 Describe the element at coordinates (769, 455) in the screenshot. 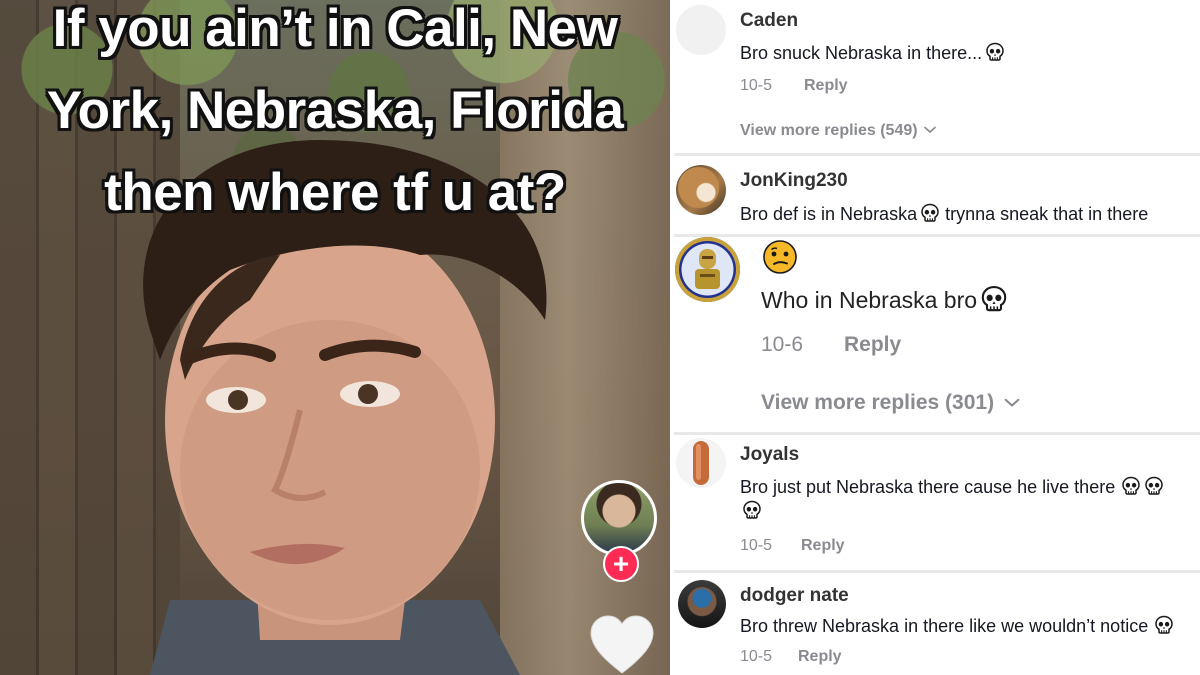

I see `comment-username: Joyals` at that location.